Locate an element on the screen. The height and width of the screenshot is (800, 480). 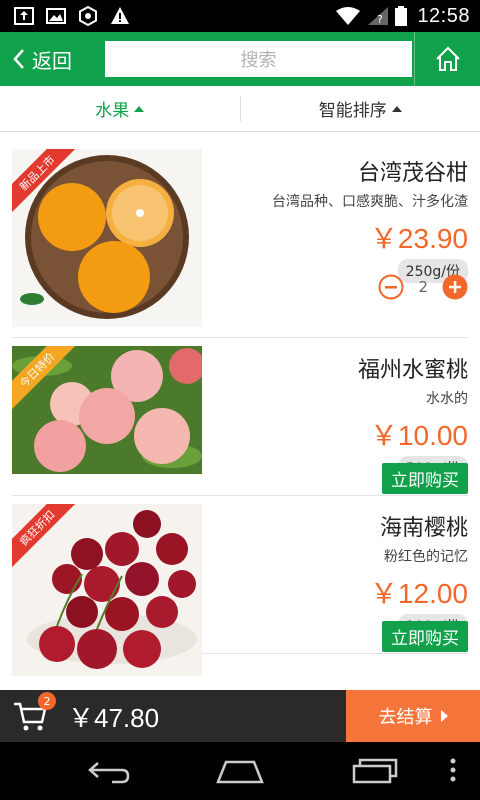
cart-total: ￥47.80 is located at coordinates (114, 717).